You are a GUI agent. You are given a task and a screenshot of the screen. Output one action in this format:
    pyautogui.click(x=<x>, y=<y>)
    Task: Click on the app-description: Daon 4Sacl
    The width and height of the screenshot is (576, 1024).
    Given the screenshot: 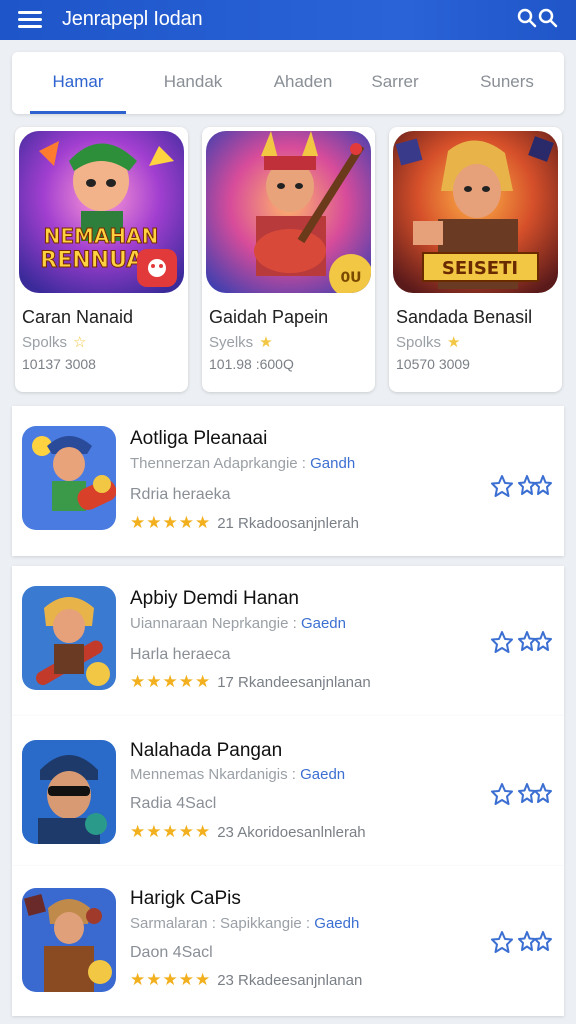 What is the action you would take?
    pyautogui.click(x=171, y=952)
    